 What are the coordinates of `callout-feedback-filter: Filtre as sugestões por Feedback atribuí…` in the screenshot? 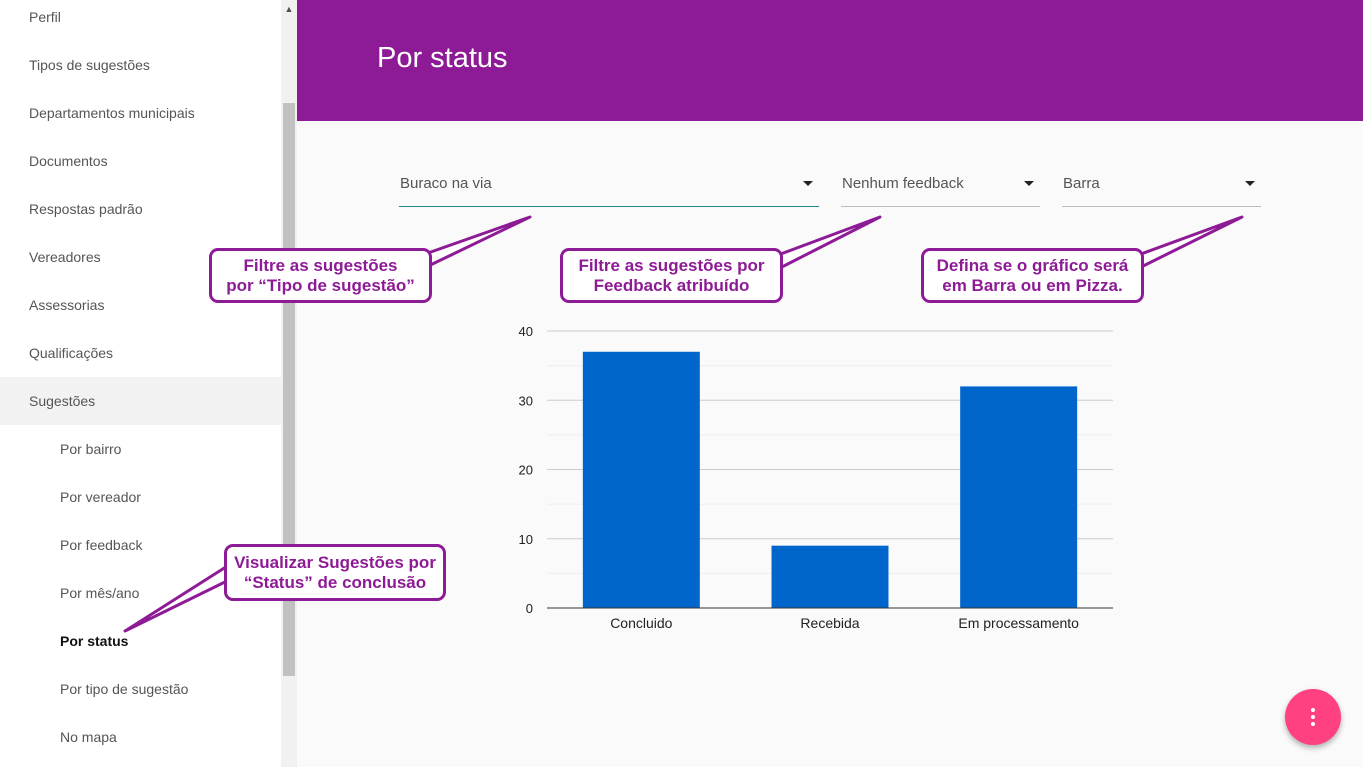 It's located at (671, 275).